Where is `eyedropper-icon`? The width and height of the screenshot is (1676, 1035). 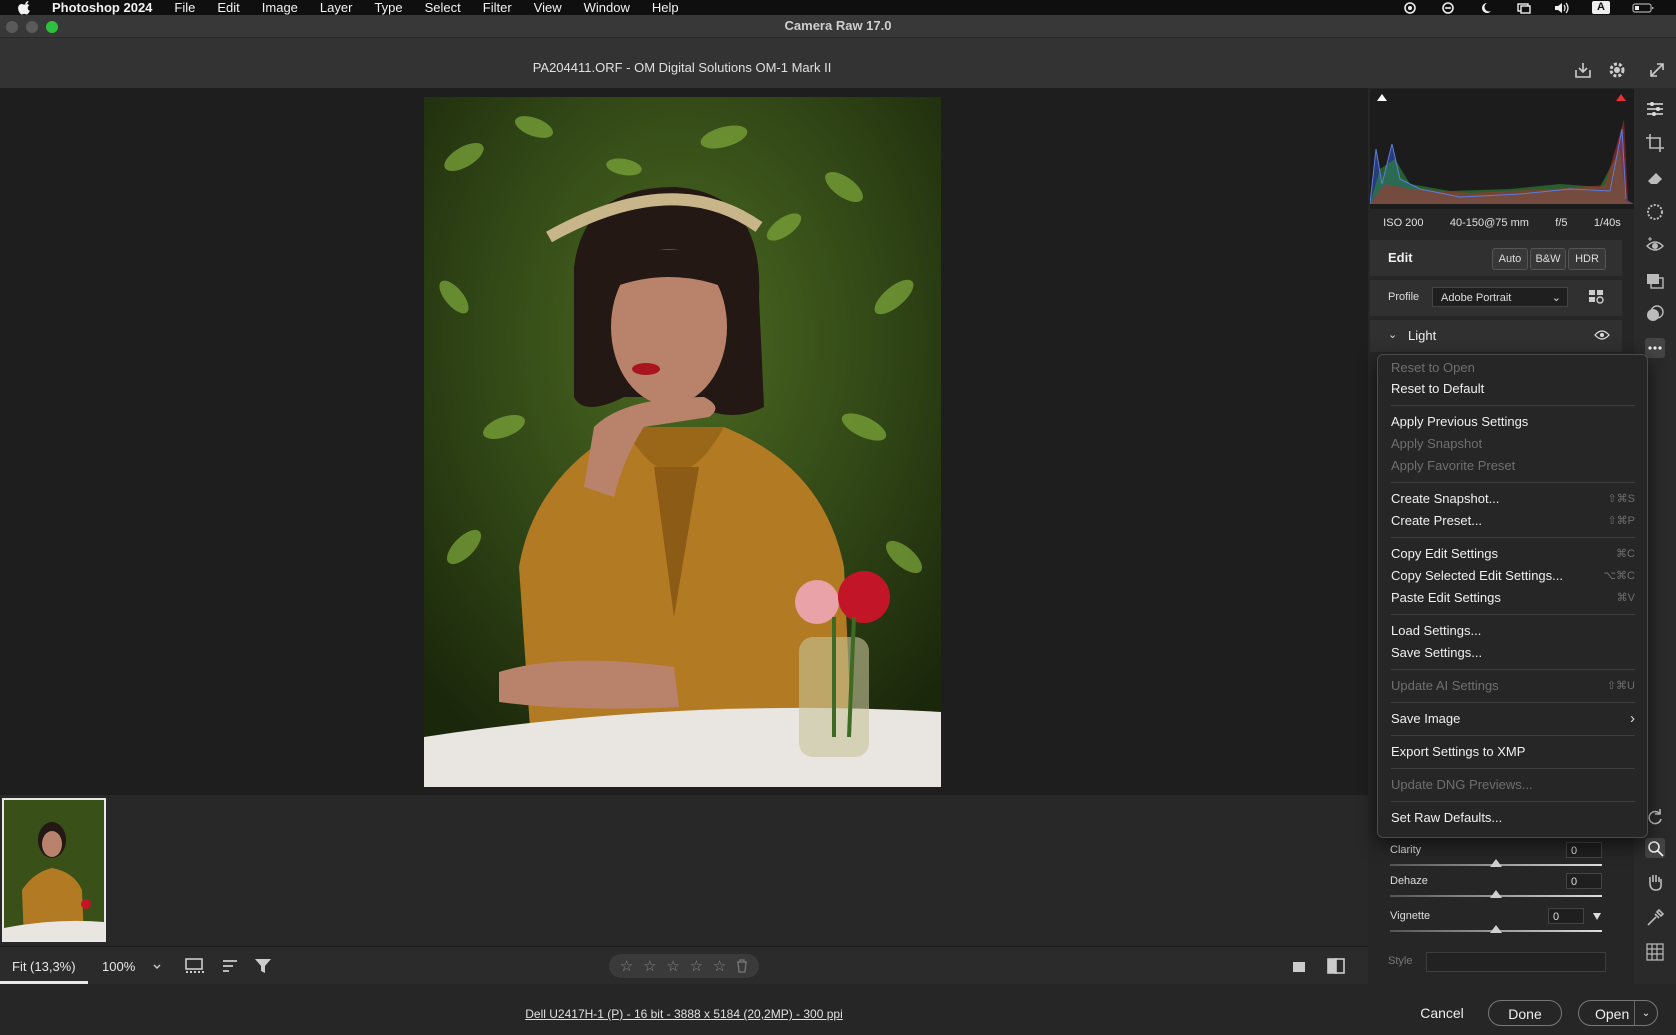 eyedropper-icon is located at coordinates (1655, 918).